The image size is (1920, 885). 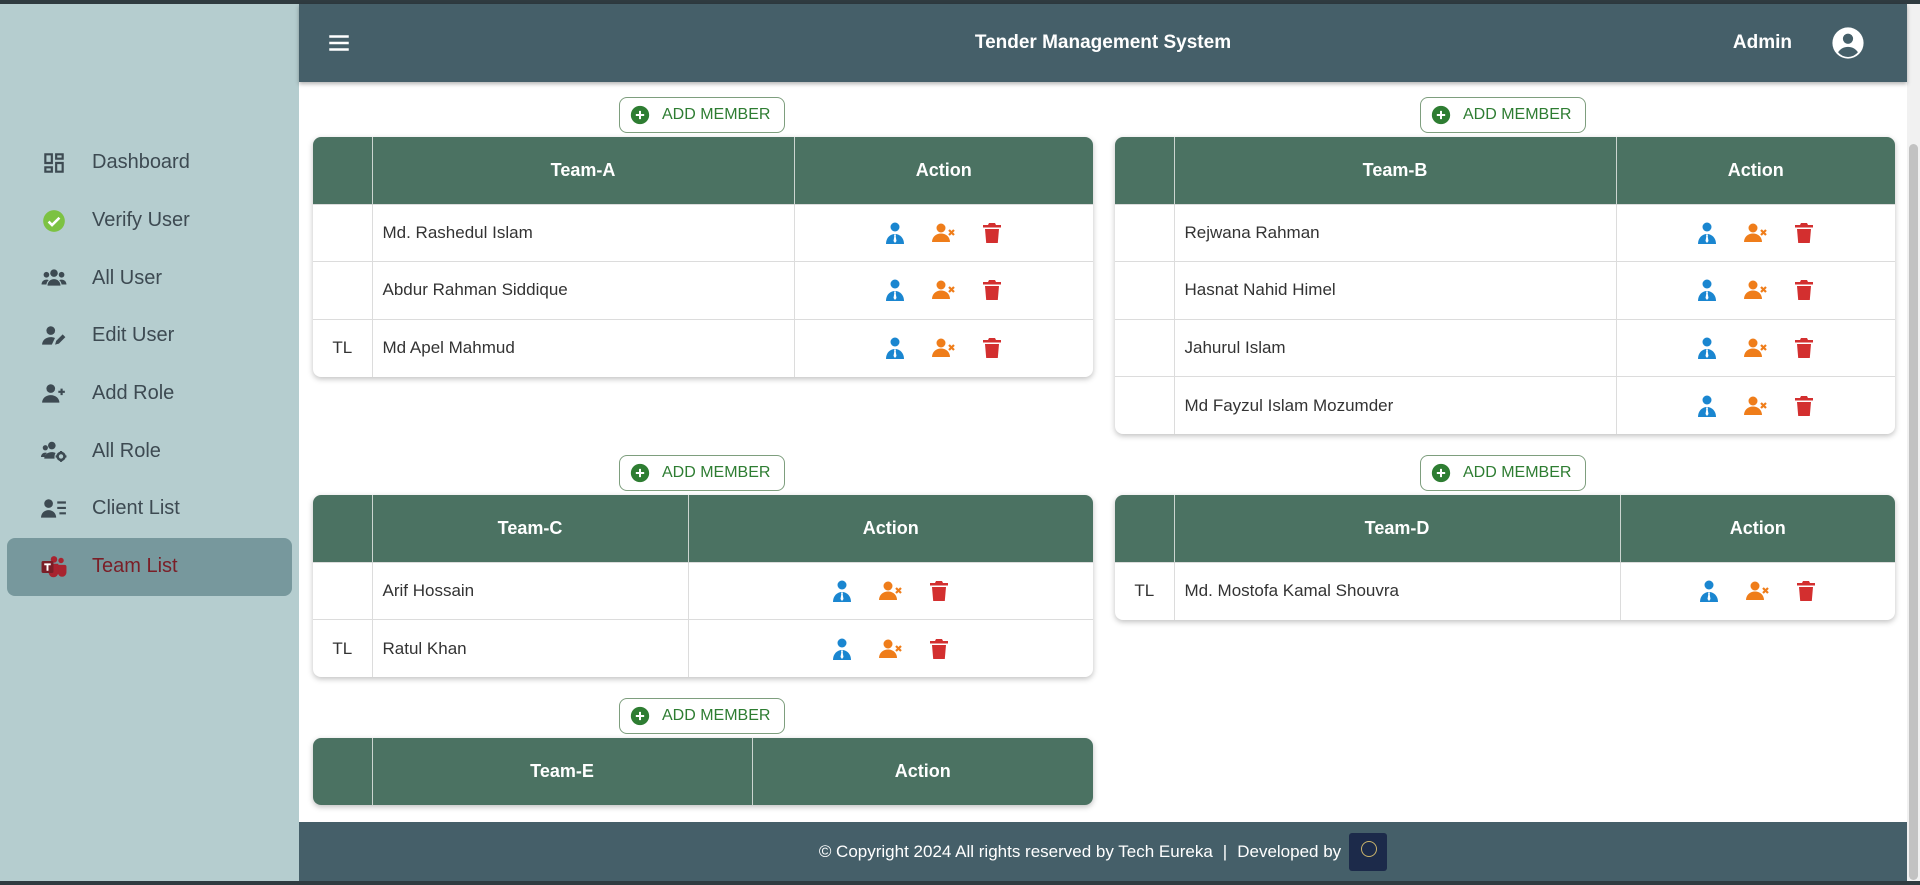 I want to click on table-row: Md Fayzul Islam Mozumder, so click(x=1505, y=405).